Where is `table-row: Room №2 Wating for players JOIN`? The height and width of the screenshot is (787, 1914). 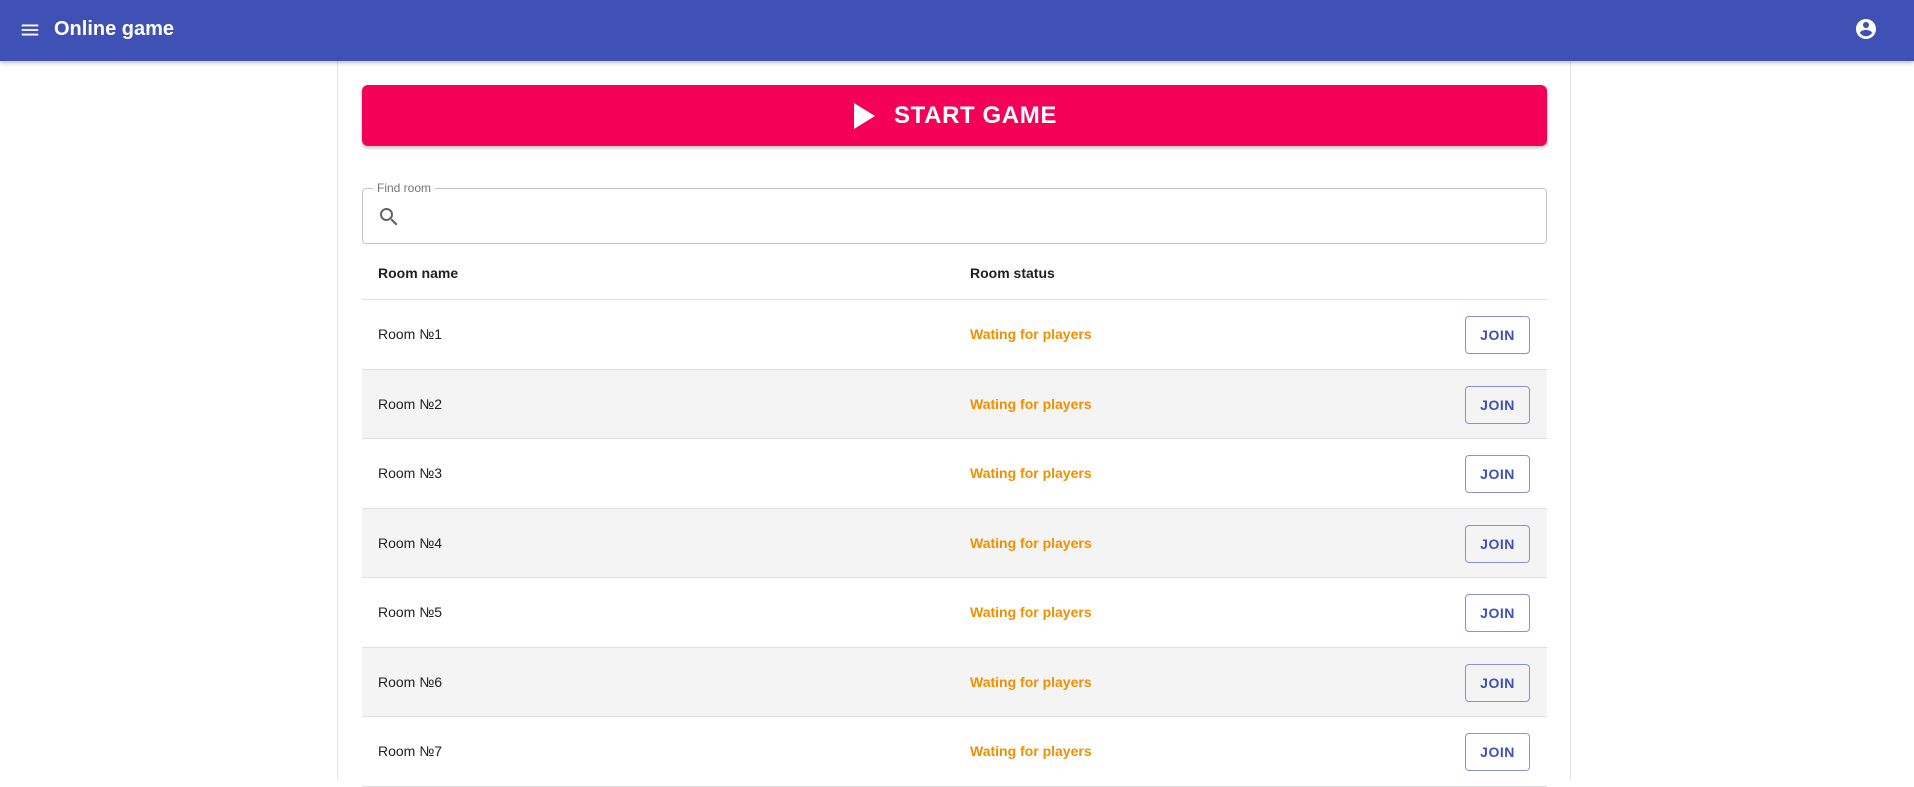
table-row: Room №2 Wating for players JOIN is located at coordinates (954, 404).